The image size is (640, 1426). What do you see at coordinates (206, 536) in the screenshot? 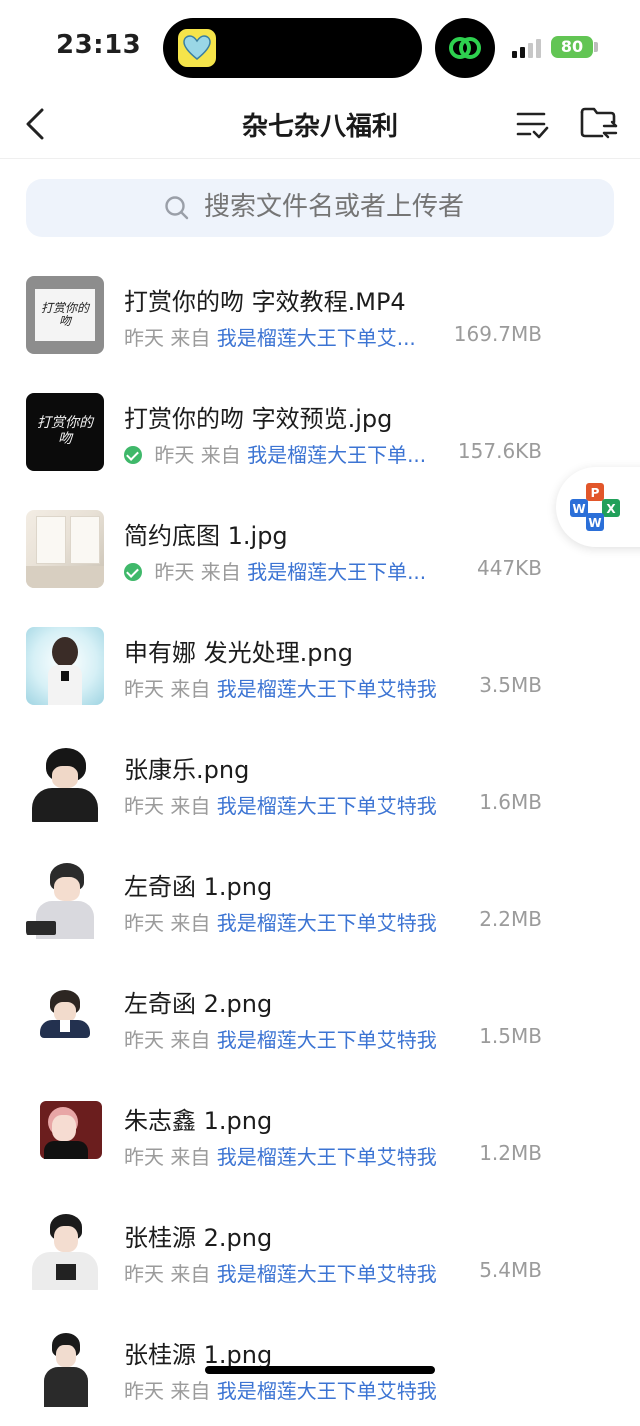
I see `file-name: 简约底图 1.jpg` at bounding box center [206, 536].